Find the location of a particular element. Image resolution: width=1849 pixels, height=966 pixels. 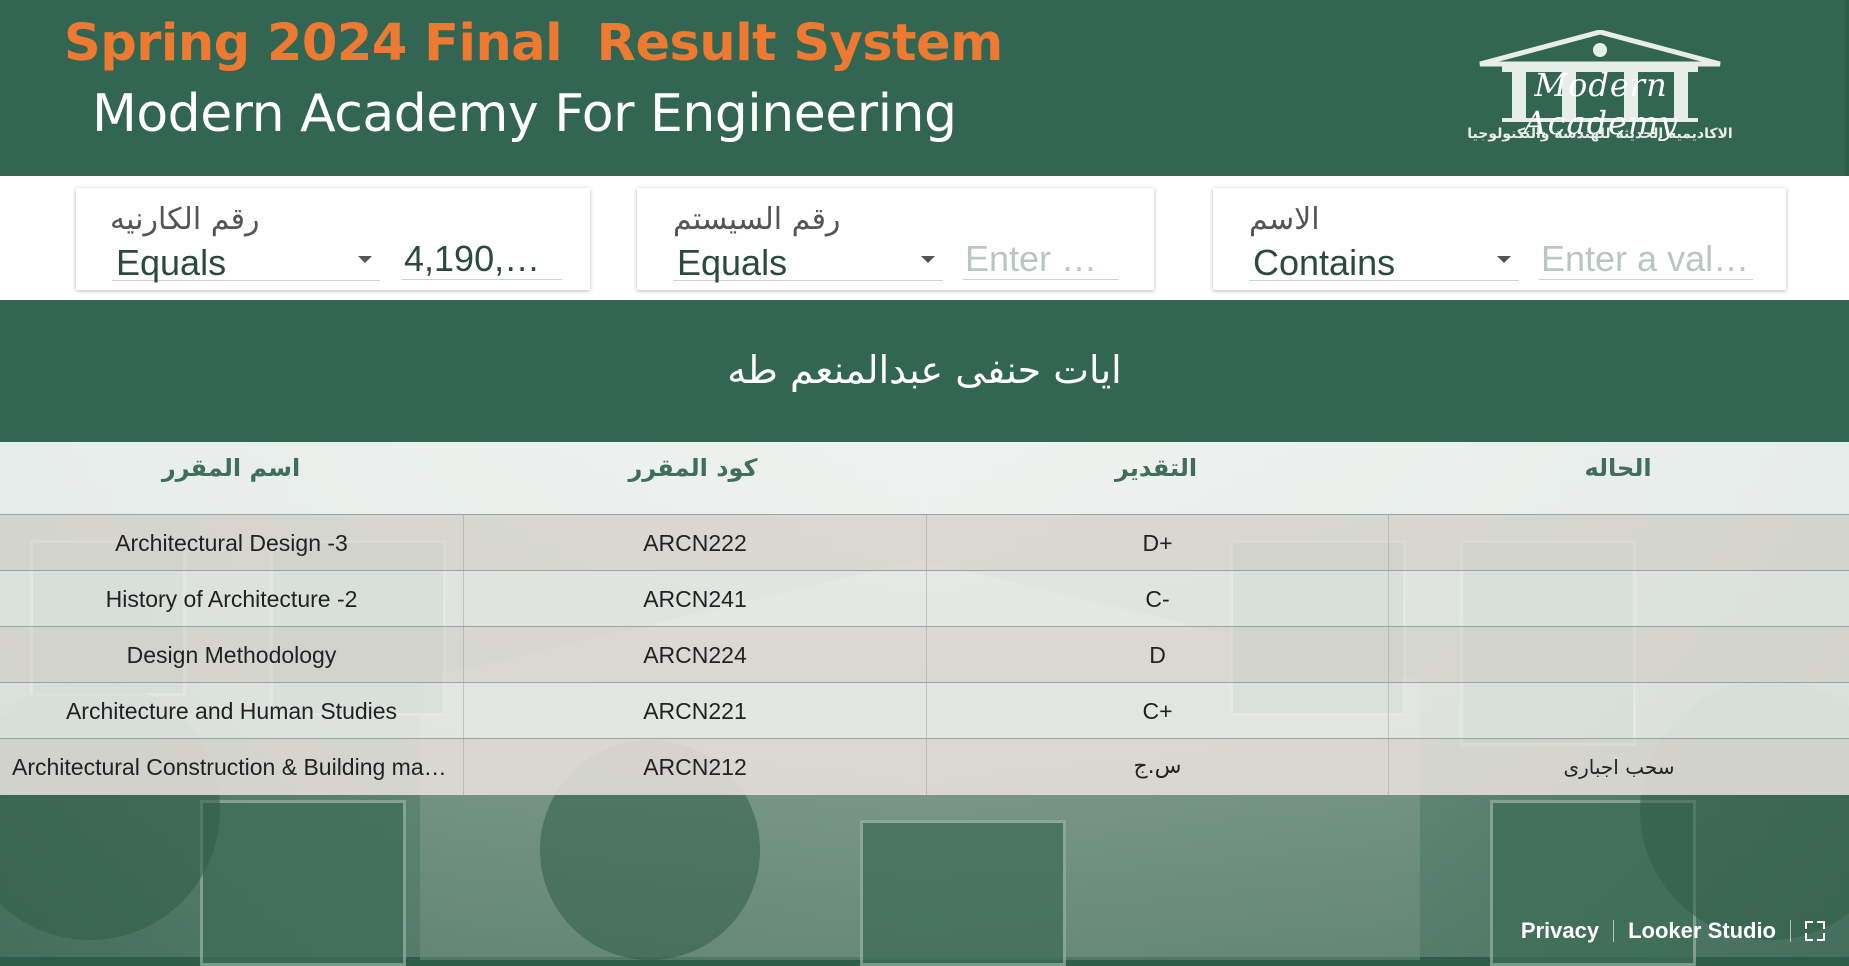

table-row: Design Methodology ARCN224 D is located at coordinates (924, 654).